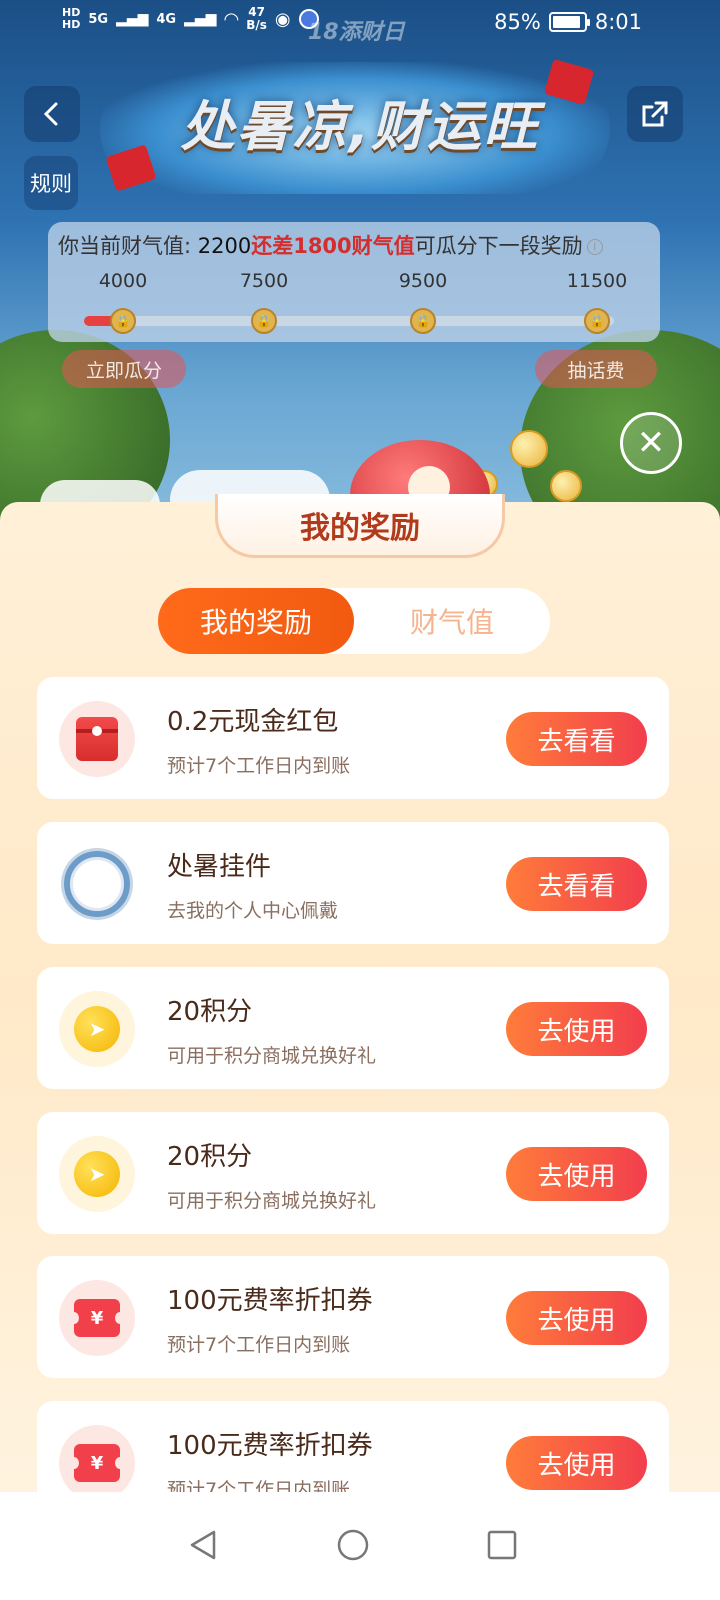 This screenshot has width=720, height=1600. I want to click on nav-recents-icon, so click(502, 1545).